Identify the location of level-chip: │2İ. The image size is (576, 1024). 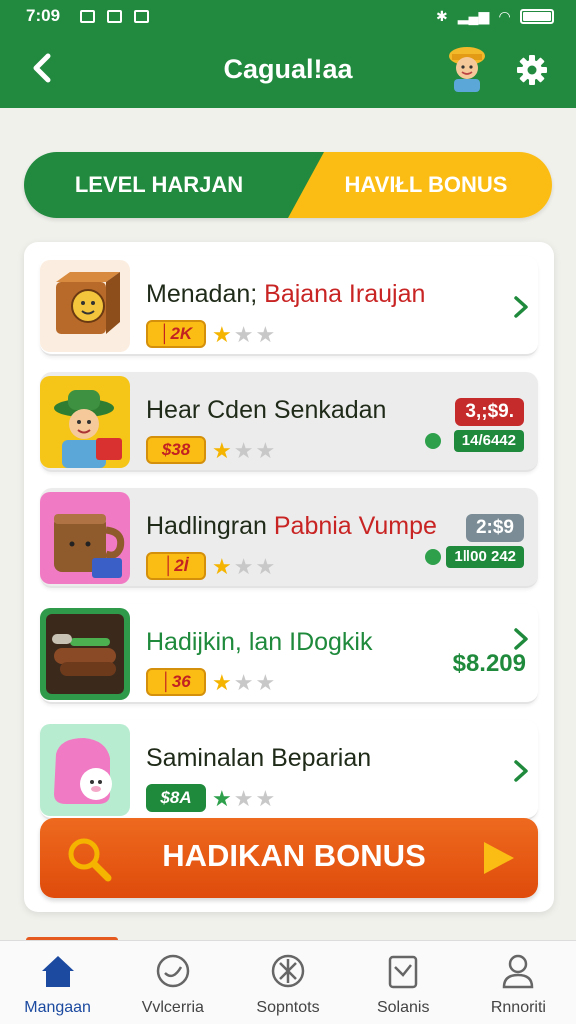
(176, 566).